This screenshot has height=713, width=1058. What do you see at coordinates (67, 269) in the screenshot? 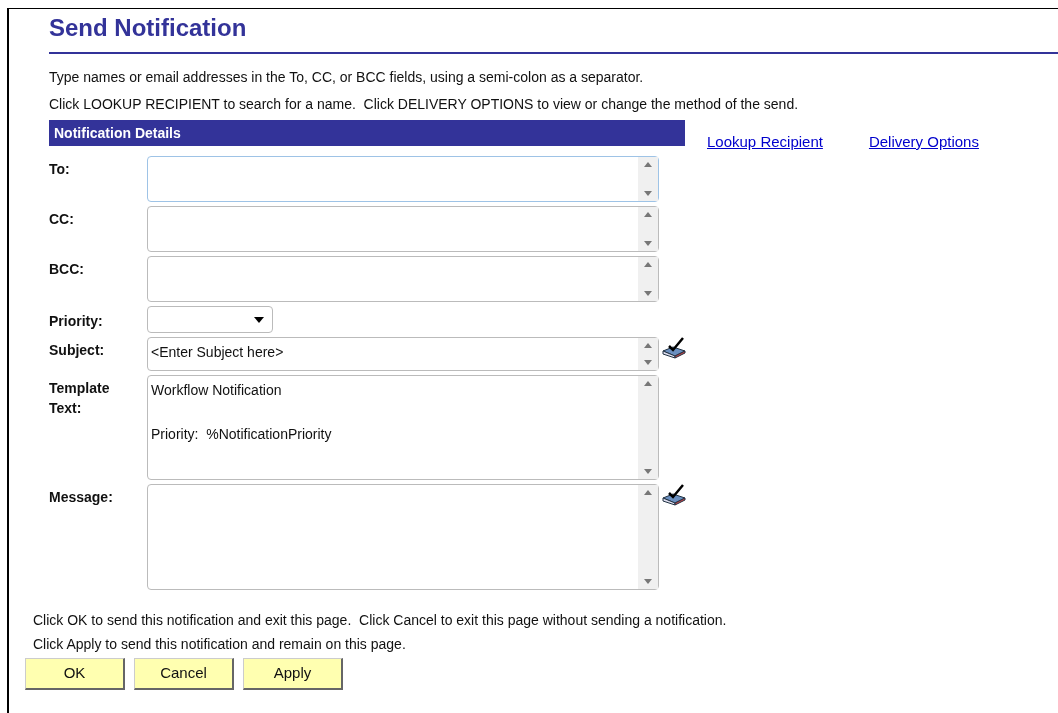
I see `field-label: BCC:` at bounding box center [67, 269].